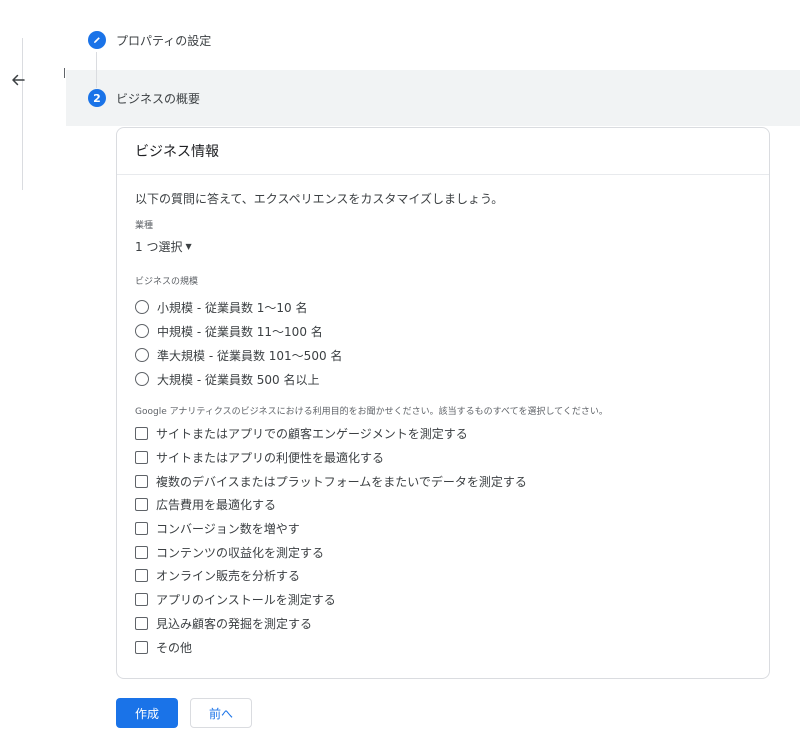  Describe the element at coordinates (246, 600) in the screenshot. I see `purpose-option-label: アプリのインストールを測定する` at that location.